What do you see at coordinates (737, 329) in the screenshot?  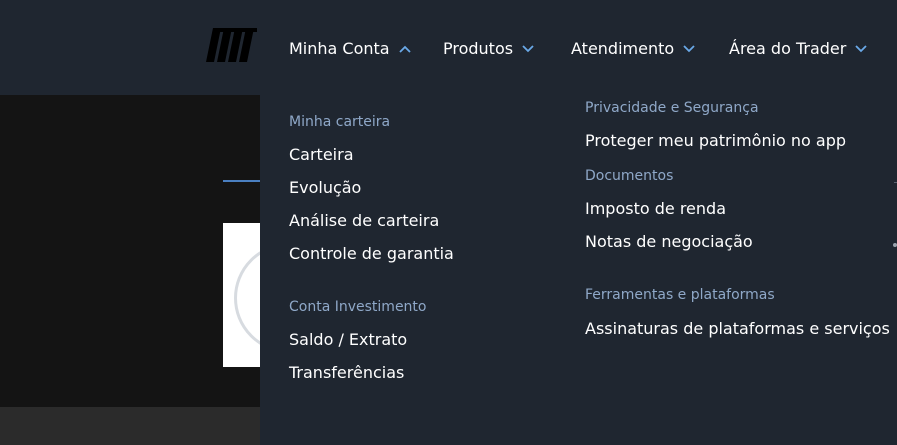 I see `link-assinaturas-de-plataformas: Assinaturas de plataformas e serviços` at bounding box center [737, 329].